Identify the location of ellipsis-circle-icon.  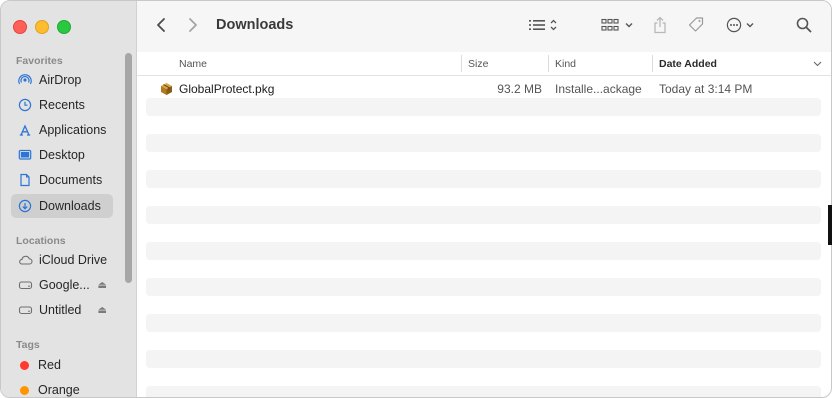
(742, 27).